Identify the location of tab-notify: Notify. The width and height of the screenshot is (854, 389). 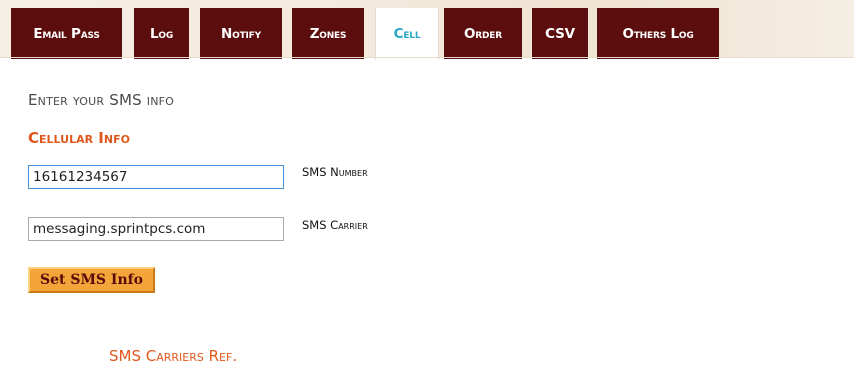
(241, 33).